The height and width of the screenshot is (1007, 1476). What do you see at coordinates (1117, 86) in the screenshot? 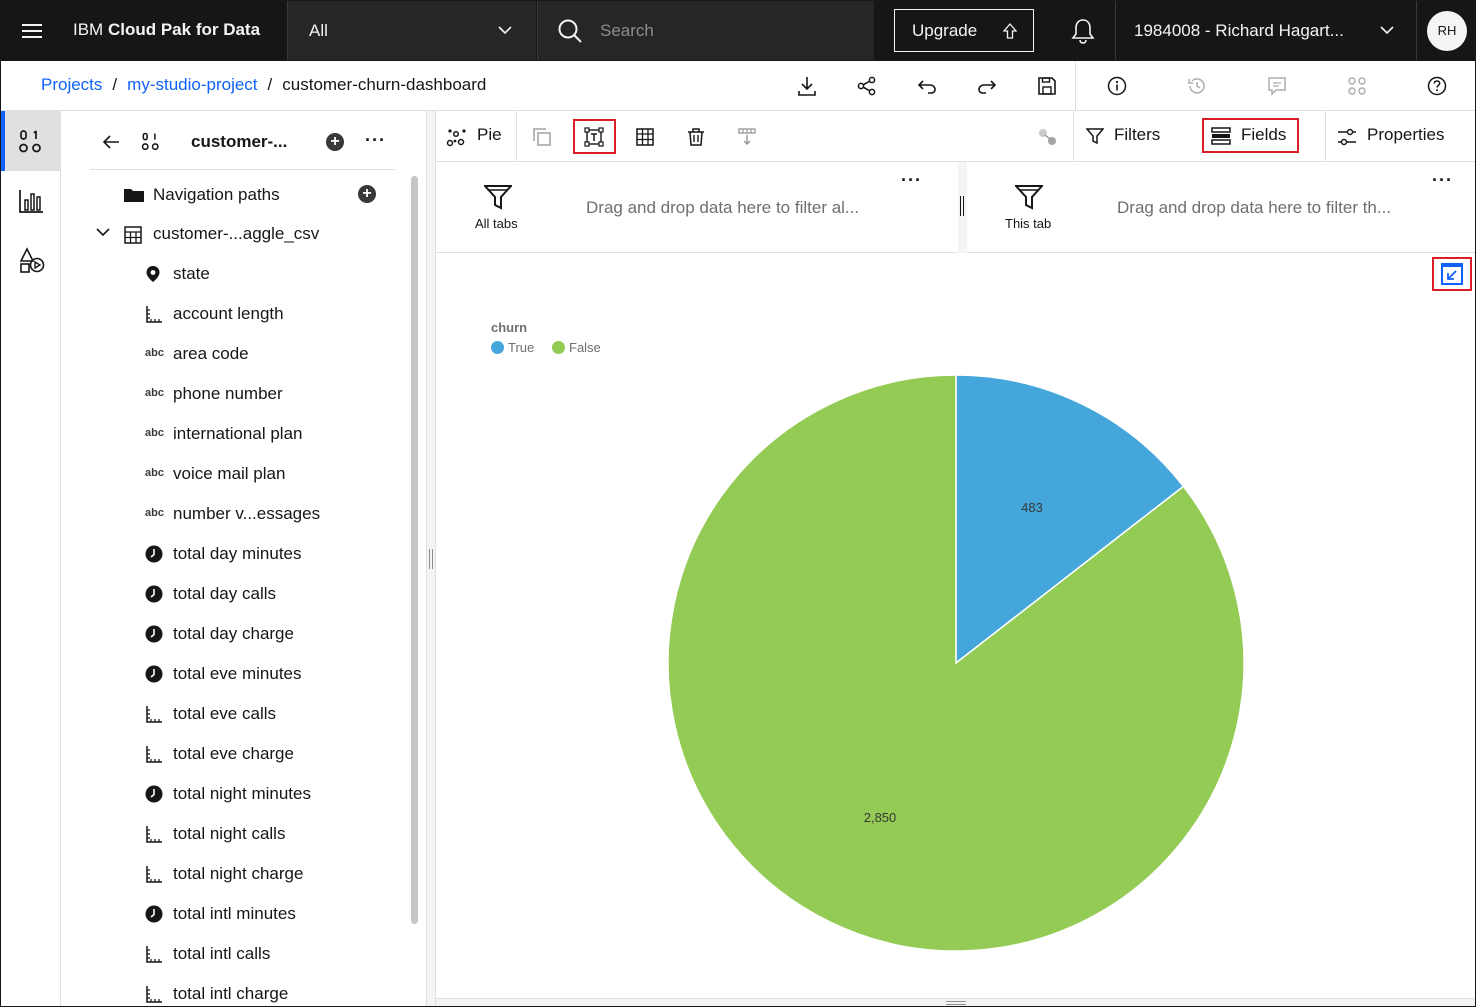
I see `information-icon` at bounding box center [1117, 86].